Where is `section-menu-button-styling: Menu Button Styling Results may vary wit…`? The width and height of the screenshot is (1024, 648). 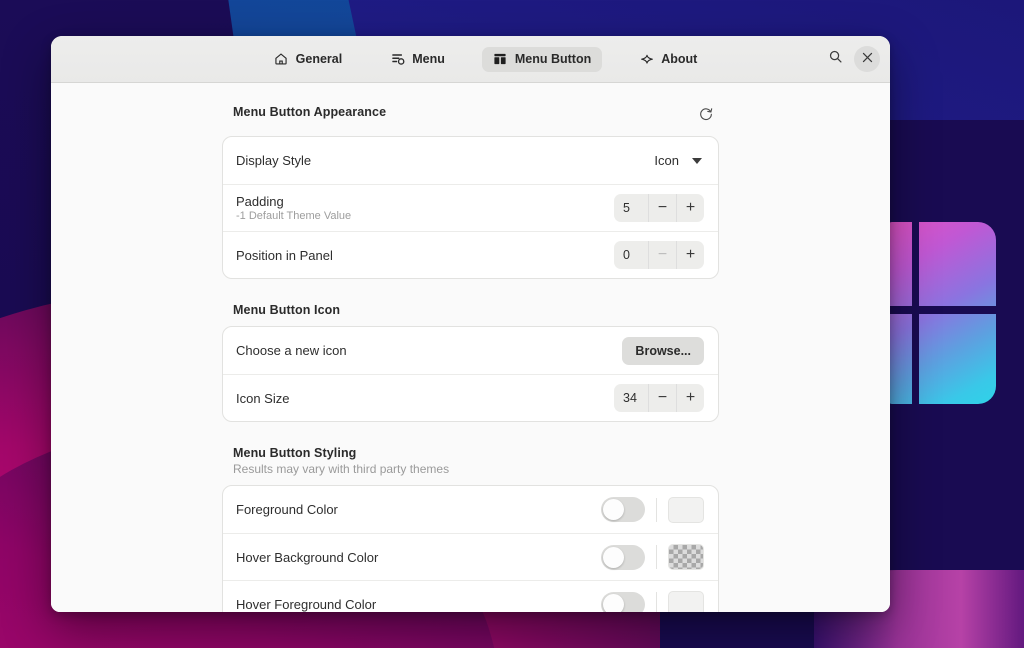
section-menu-button-styling: Menu Button Styling Results may vary wit… is located at coordinates (470, 529).